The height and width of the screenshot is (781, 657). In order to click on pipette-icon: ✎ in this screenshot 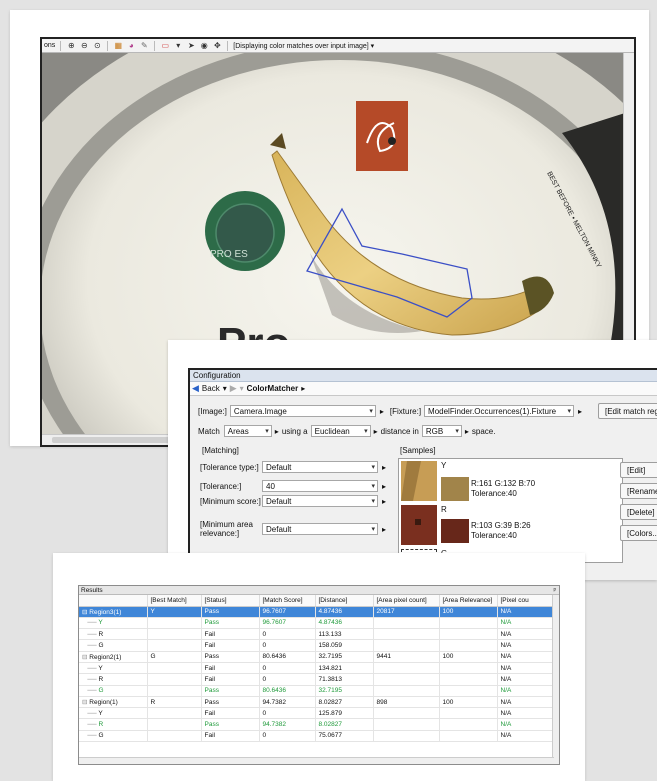, I will do `click(144, 46)`.